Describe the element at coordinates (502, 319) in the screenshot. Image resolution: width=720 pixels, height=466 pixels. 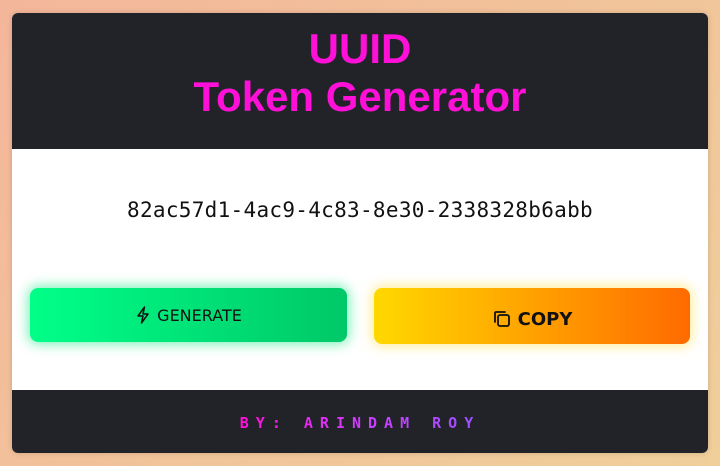
I see `copy-icon` at that location.